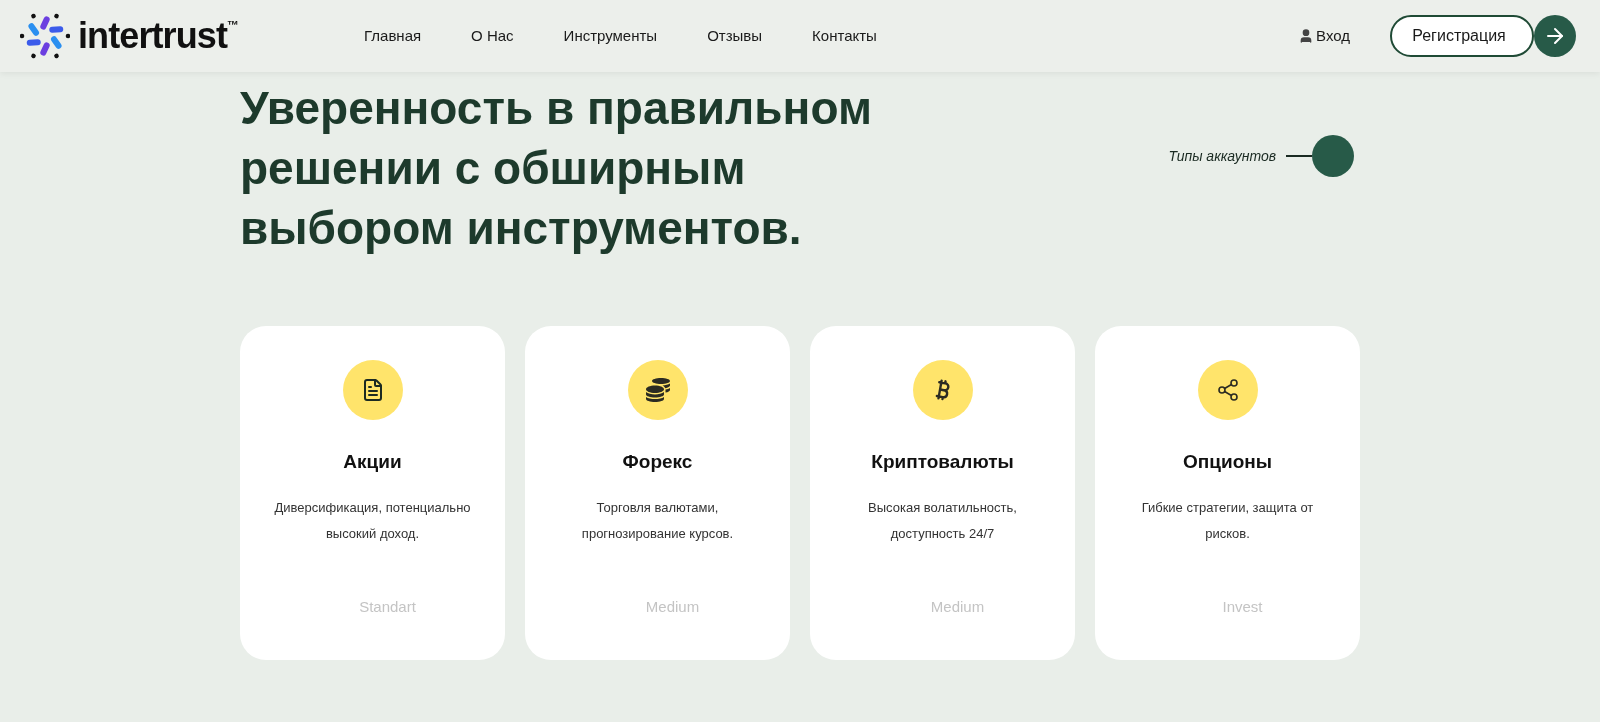 Image resolution: width=1600 pixels, height=722 pixels. I want to click on share-icon, so click(1227, 390).